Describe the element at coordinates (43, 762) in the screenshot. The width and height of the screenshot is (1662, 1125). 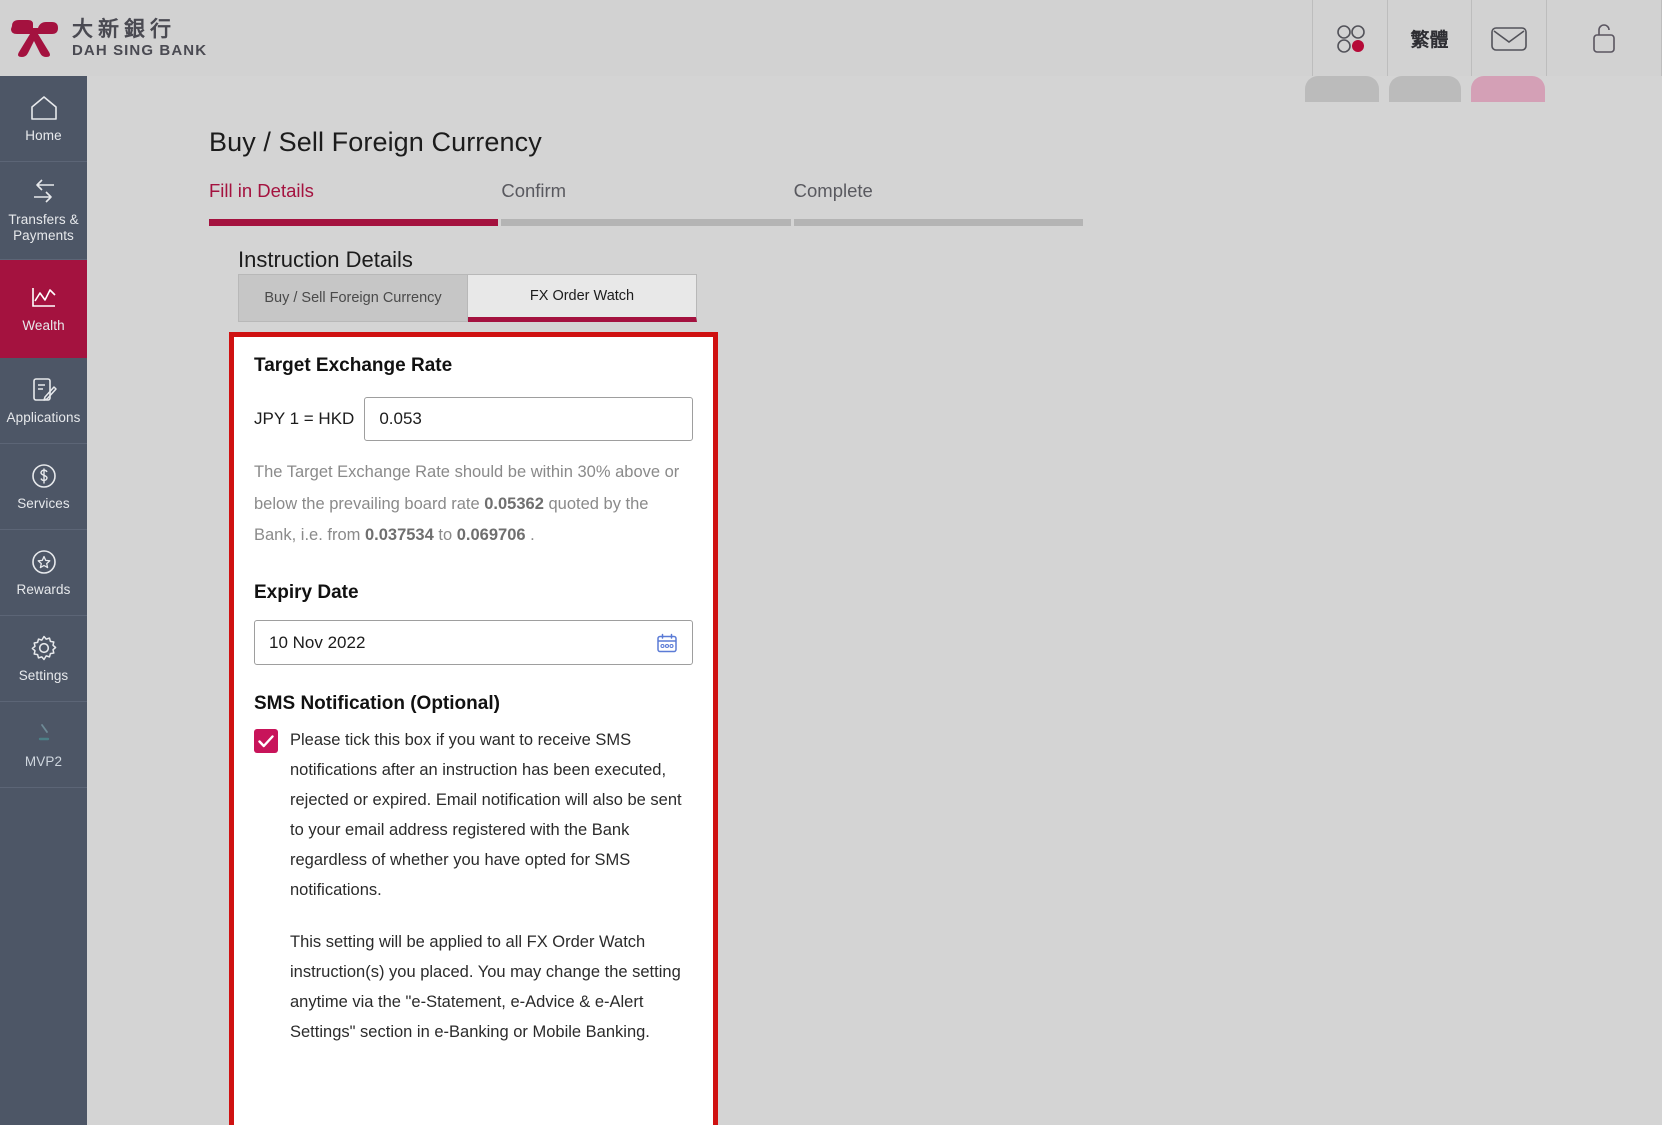
I see `sidebar-item-label-mvp2: MVP2` at that location.